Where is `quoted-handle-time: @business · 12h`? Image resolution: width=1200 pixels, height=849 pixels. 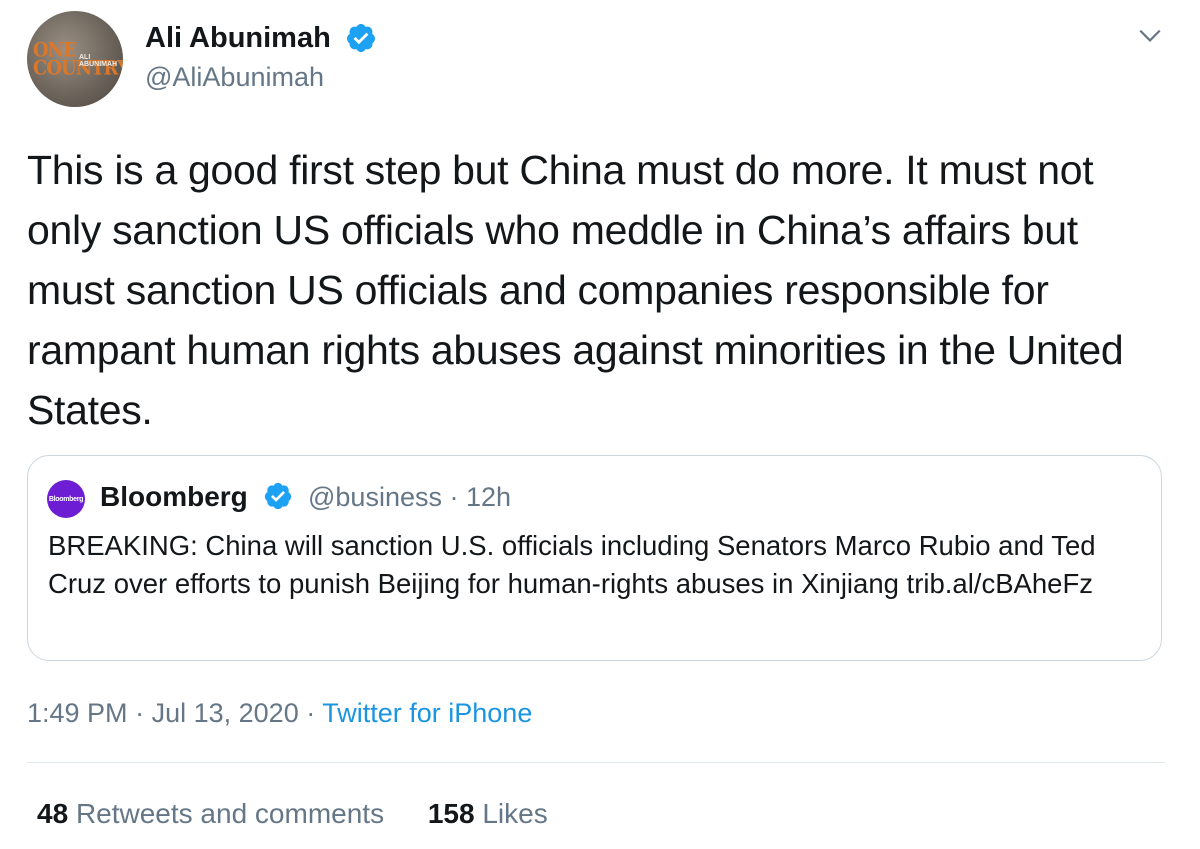 quoted-handle-time: @business · 12h is located at coordinates (409, 497).